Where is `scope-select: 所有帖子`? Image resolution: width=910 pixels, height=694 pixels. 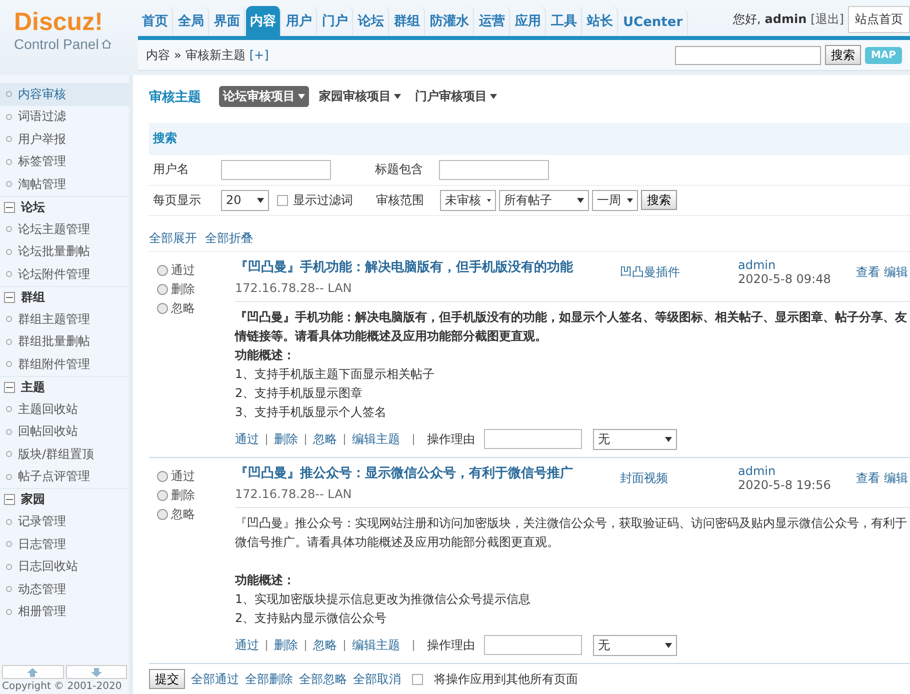 scope-select: 所有帖子 is located at coordinates (544, 200).